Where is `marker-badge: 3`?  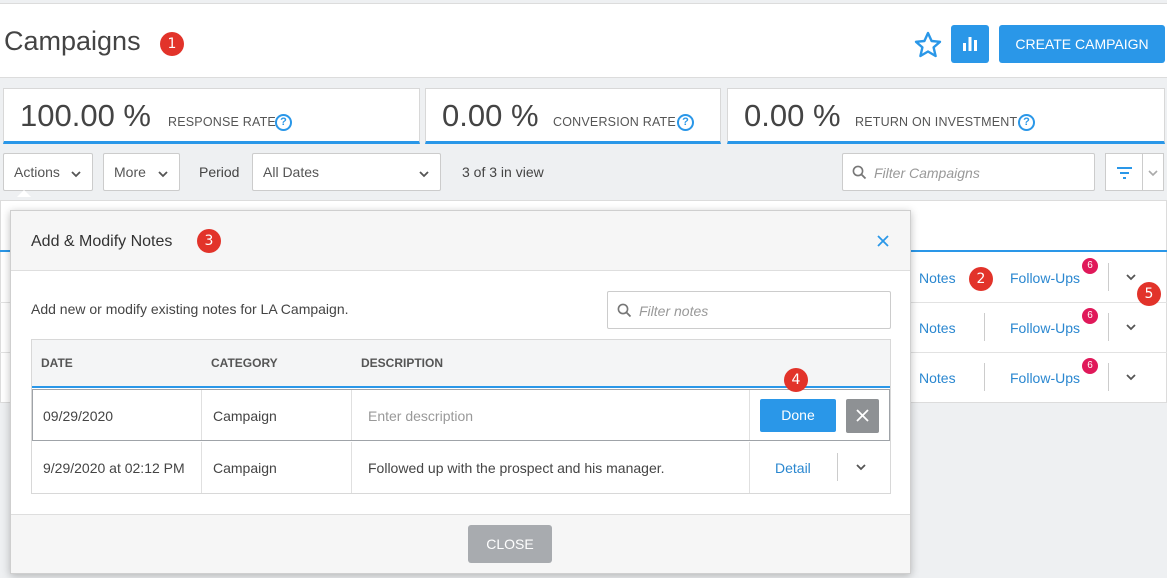
marker-badge: 3 is located at coordinates (209, 241).